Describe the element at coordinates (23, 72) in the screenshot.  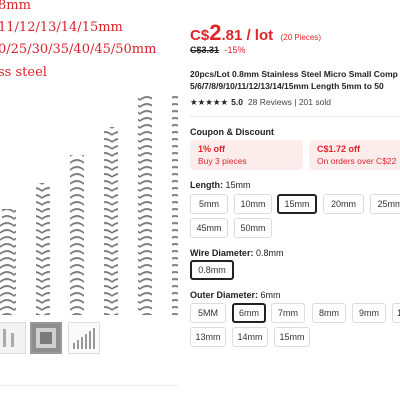
I see `image-caption-line: ss steel` at that location.